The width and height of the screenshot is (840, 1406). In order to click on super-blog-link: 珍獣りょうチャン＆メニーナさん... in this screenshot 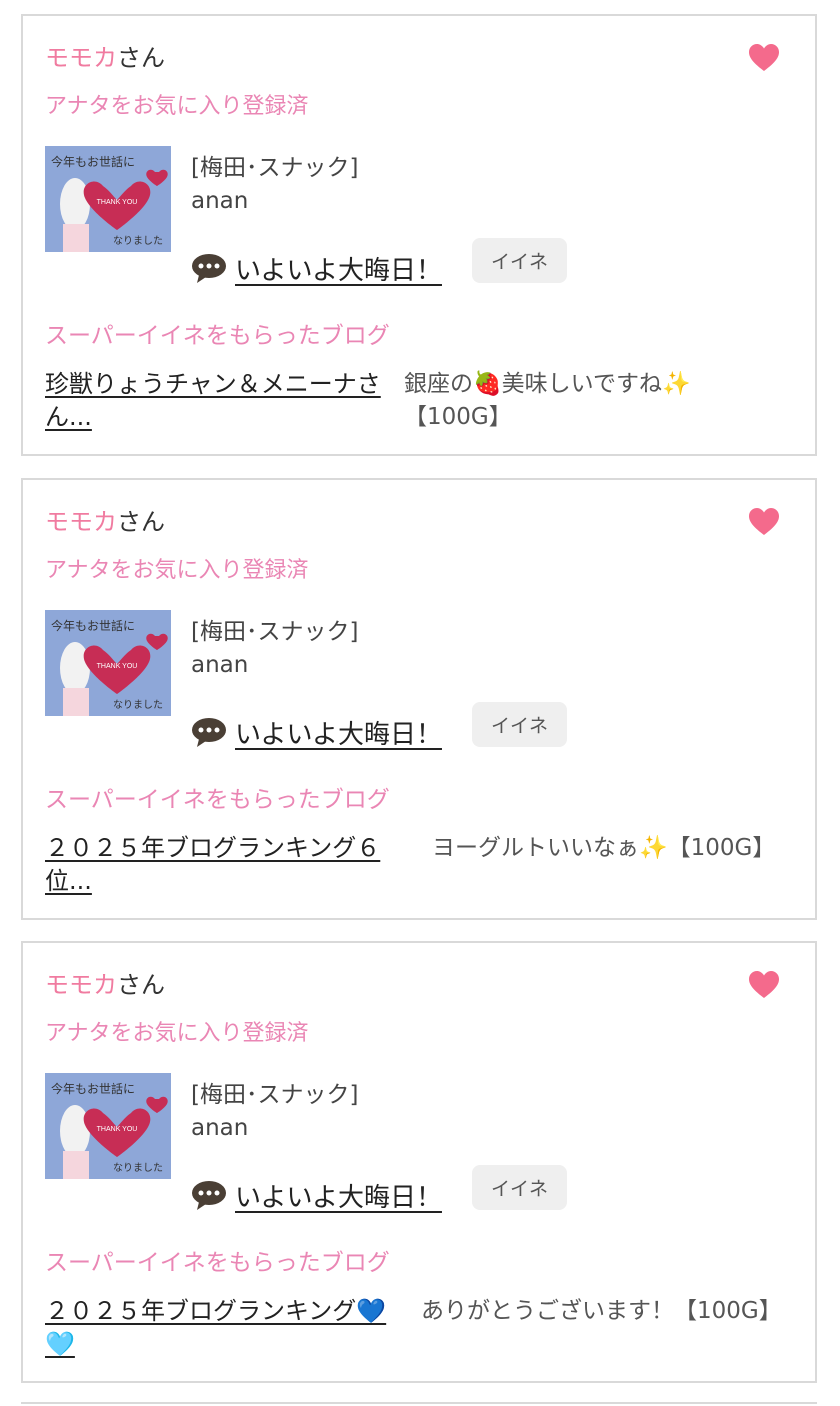, I will do `click(220, 401)`.